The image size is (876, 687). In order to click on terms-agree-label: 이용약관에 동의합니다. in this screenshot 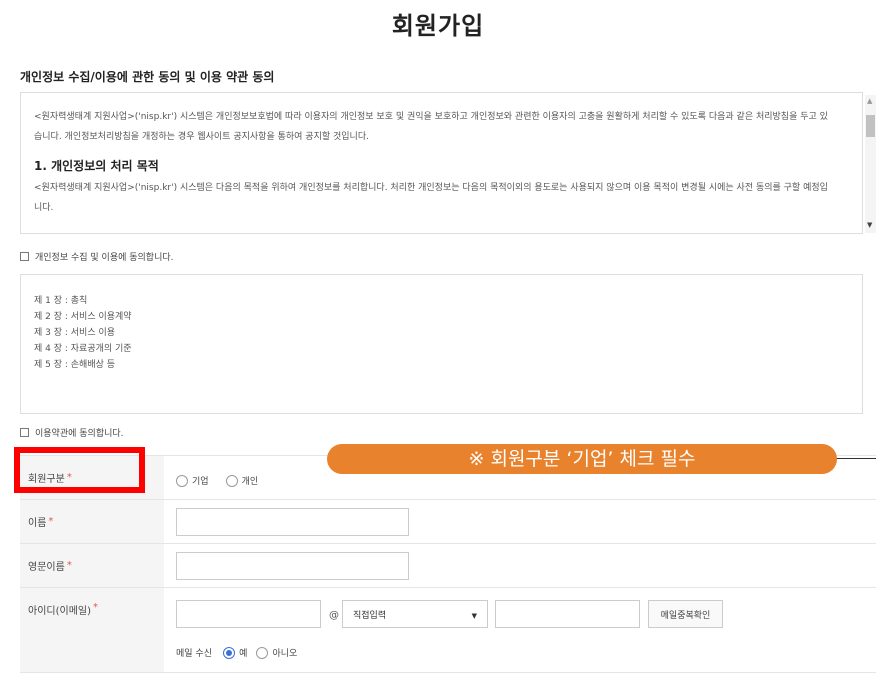, I will do `click(79, 434)`.